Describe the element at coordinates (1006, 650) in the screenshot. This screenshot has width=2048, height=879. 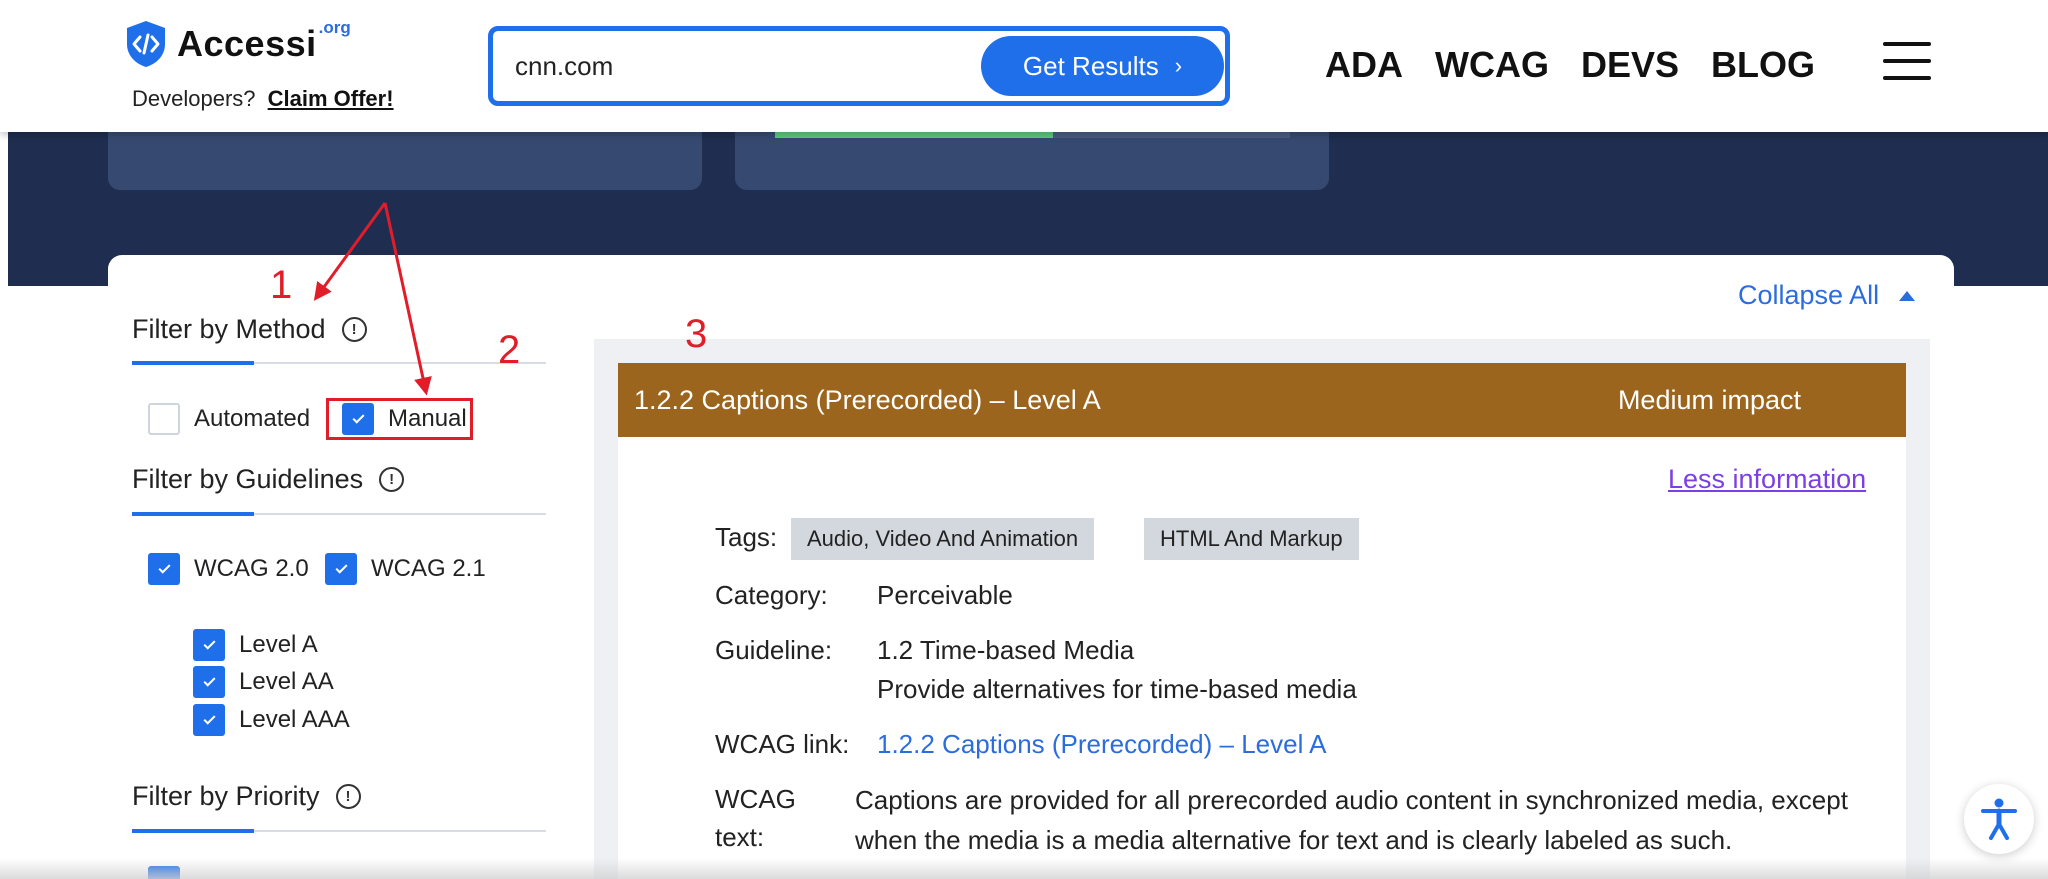
I see `guideline-value: 1.2 Time-based Media` at that location.